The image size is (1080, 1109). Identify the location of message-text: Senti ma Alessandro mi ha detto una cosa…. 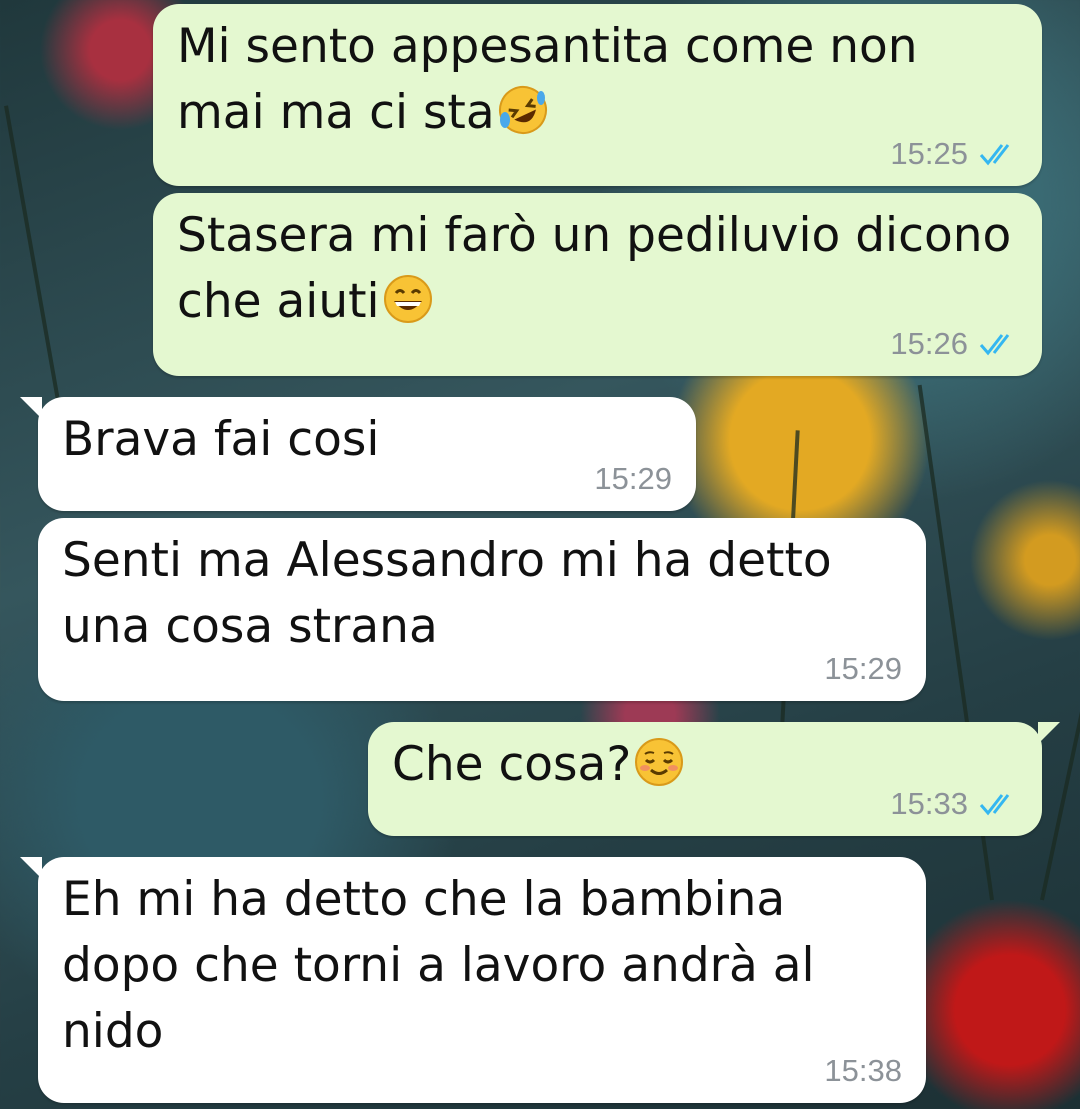
(454, 593).